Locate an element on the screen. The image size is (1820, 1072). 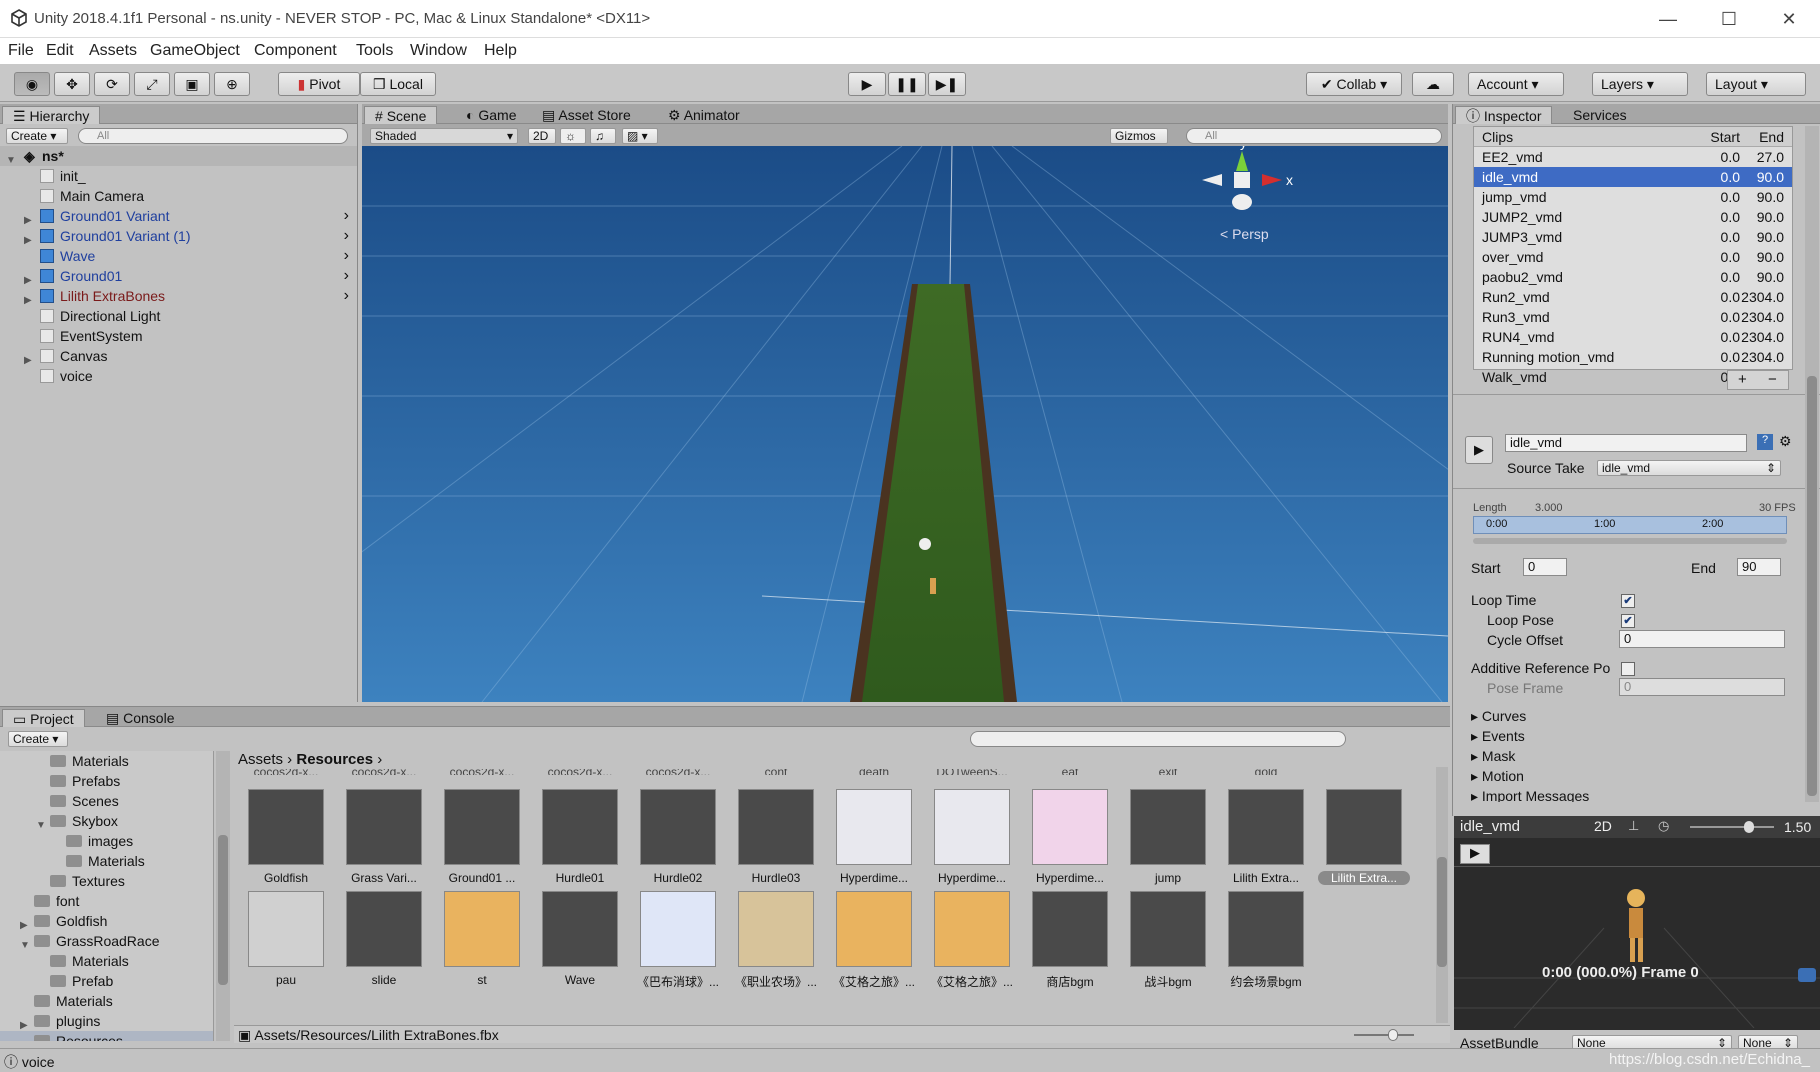
speed-slider is located at coordinates (1732, 827).